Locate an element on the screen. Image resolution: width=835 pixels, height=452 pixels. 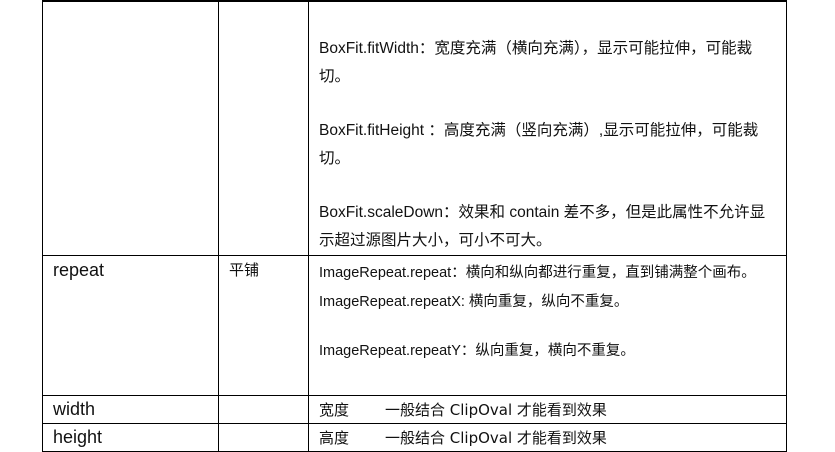
repeat-text: ImageRepeat.repeat：横向和纵向都进行重复，直到铺满整个画布。 is located at coordinates (537, 273).